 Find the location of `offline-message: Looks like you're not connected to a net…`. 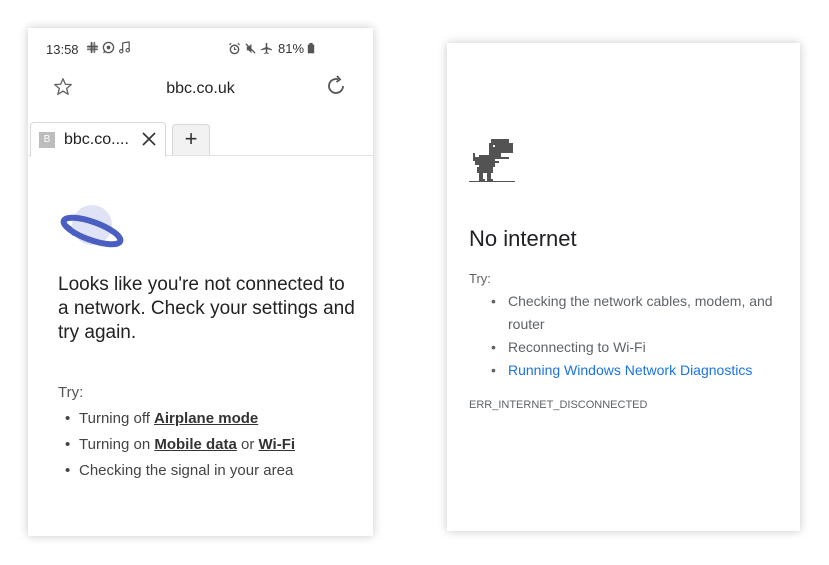

offline-message: Looks like you're not connected to a net… is located at coordinates (206, 308).